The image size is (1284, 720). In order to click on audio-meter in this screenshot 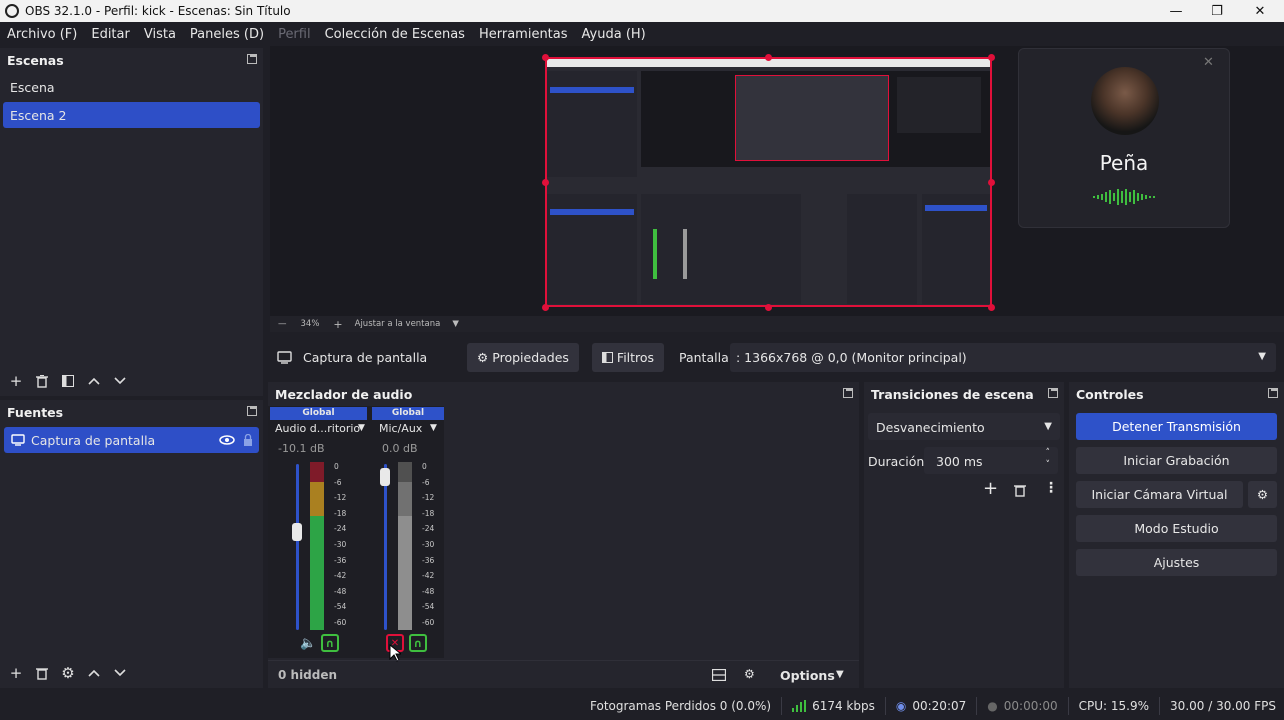, I will do `click(317, 546)`.